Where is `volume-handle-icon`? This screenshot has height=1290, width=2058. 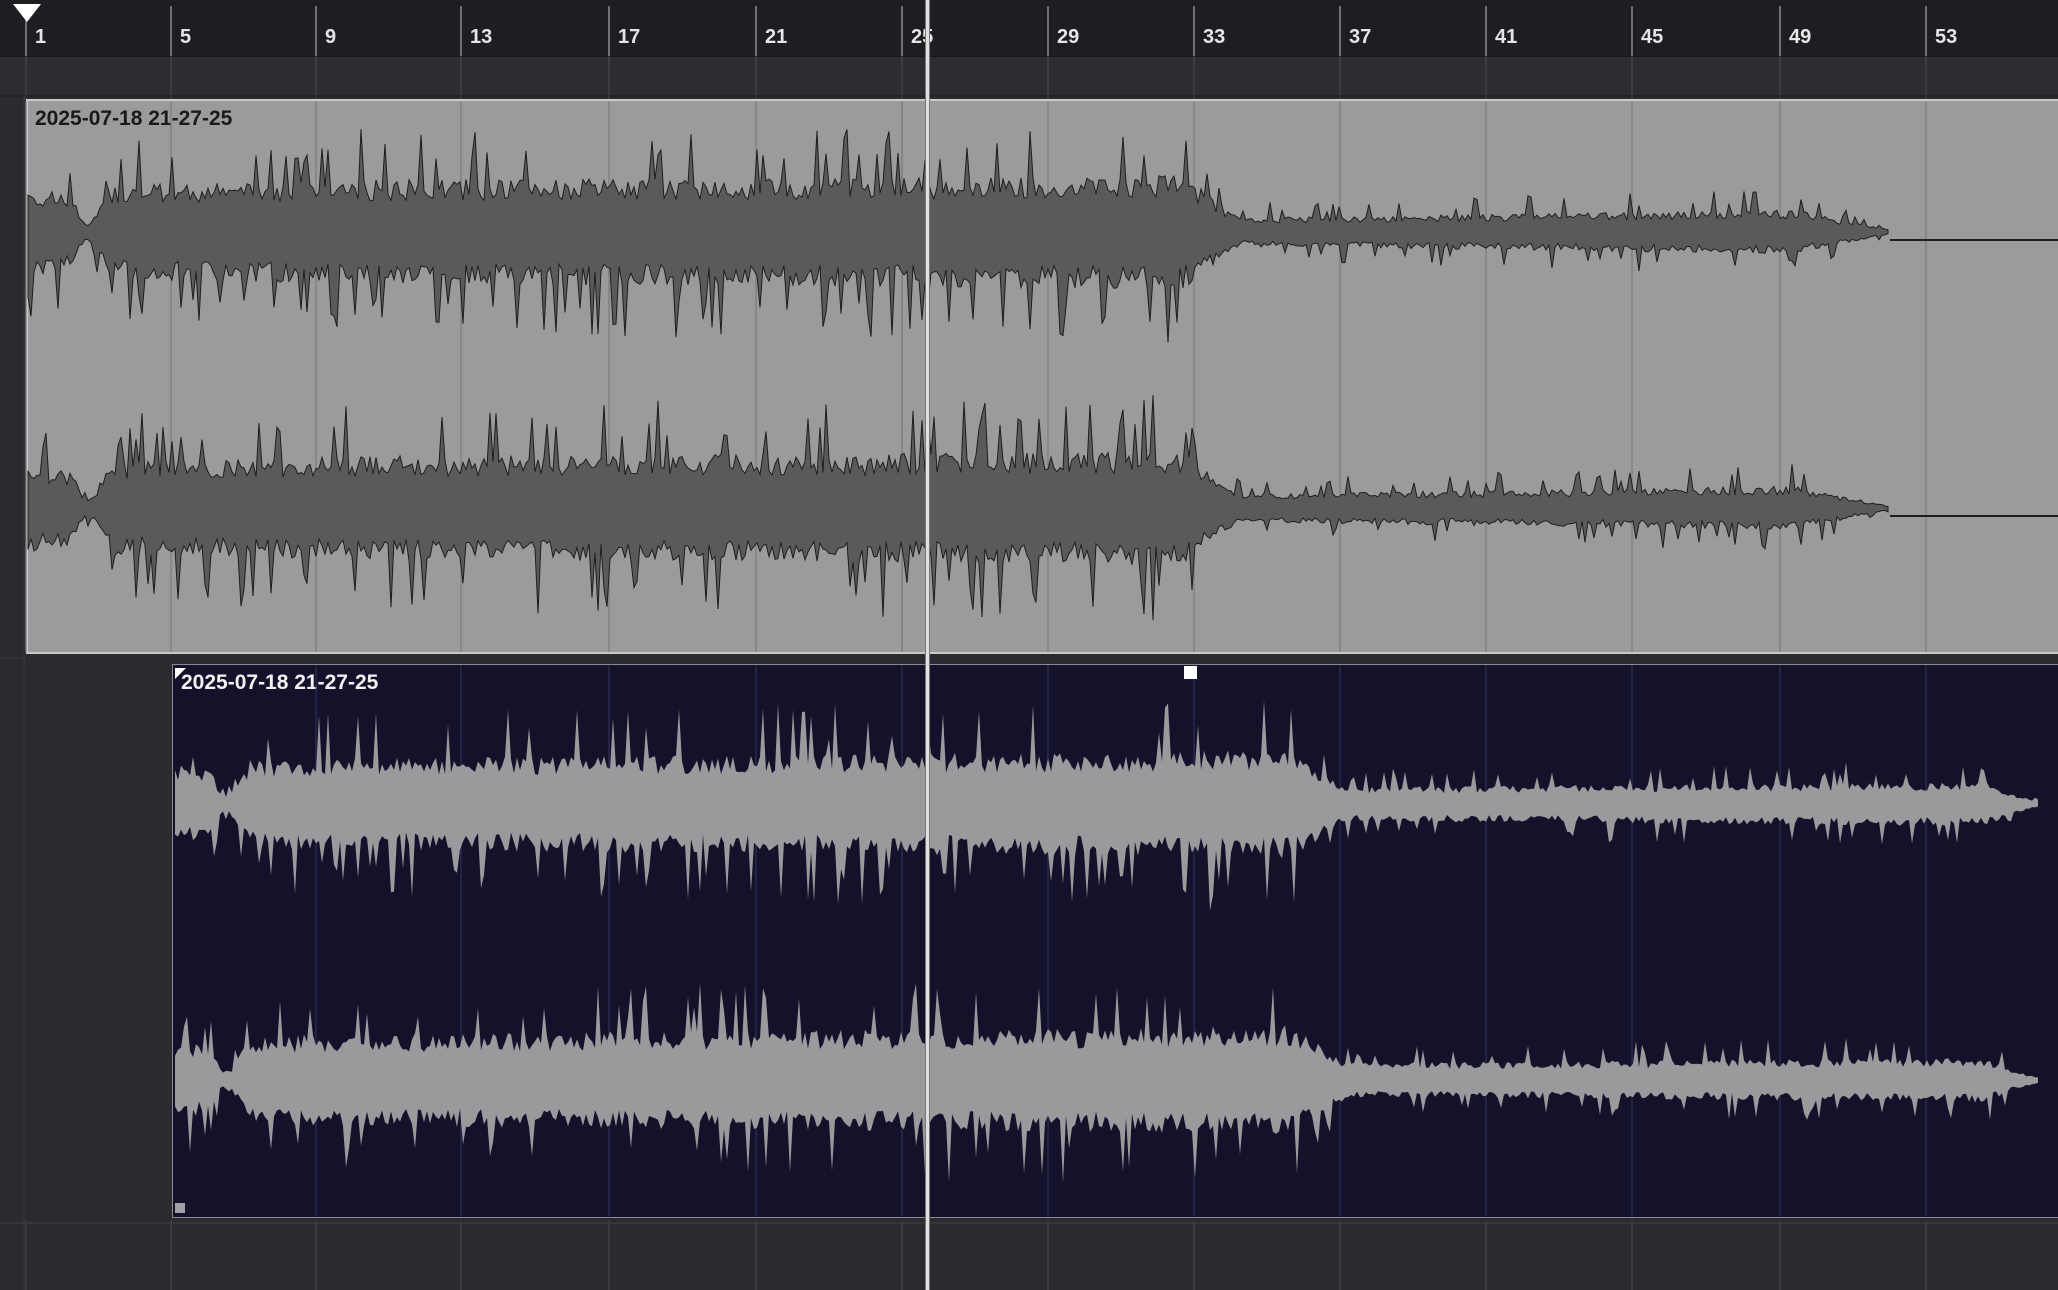 volume-handle-icon is located at coordinates (1190, 672).